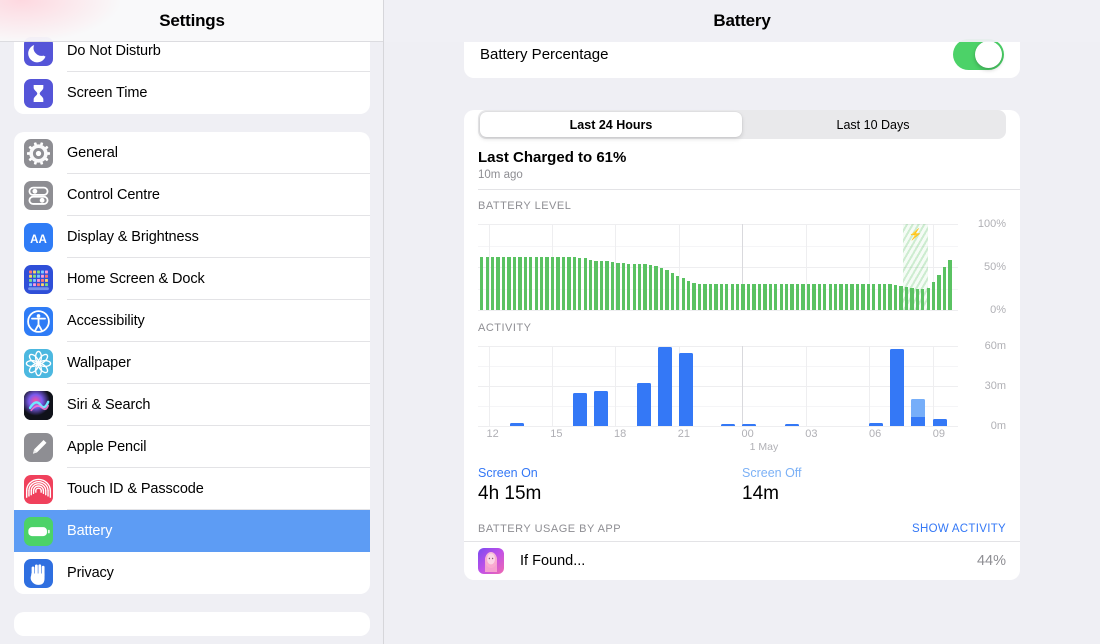 This screenshot has height=644, width=1100. I want to click on screen-off-value: 14m, so click(760, 493).